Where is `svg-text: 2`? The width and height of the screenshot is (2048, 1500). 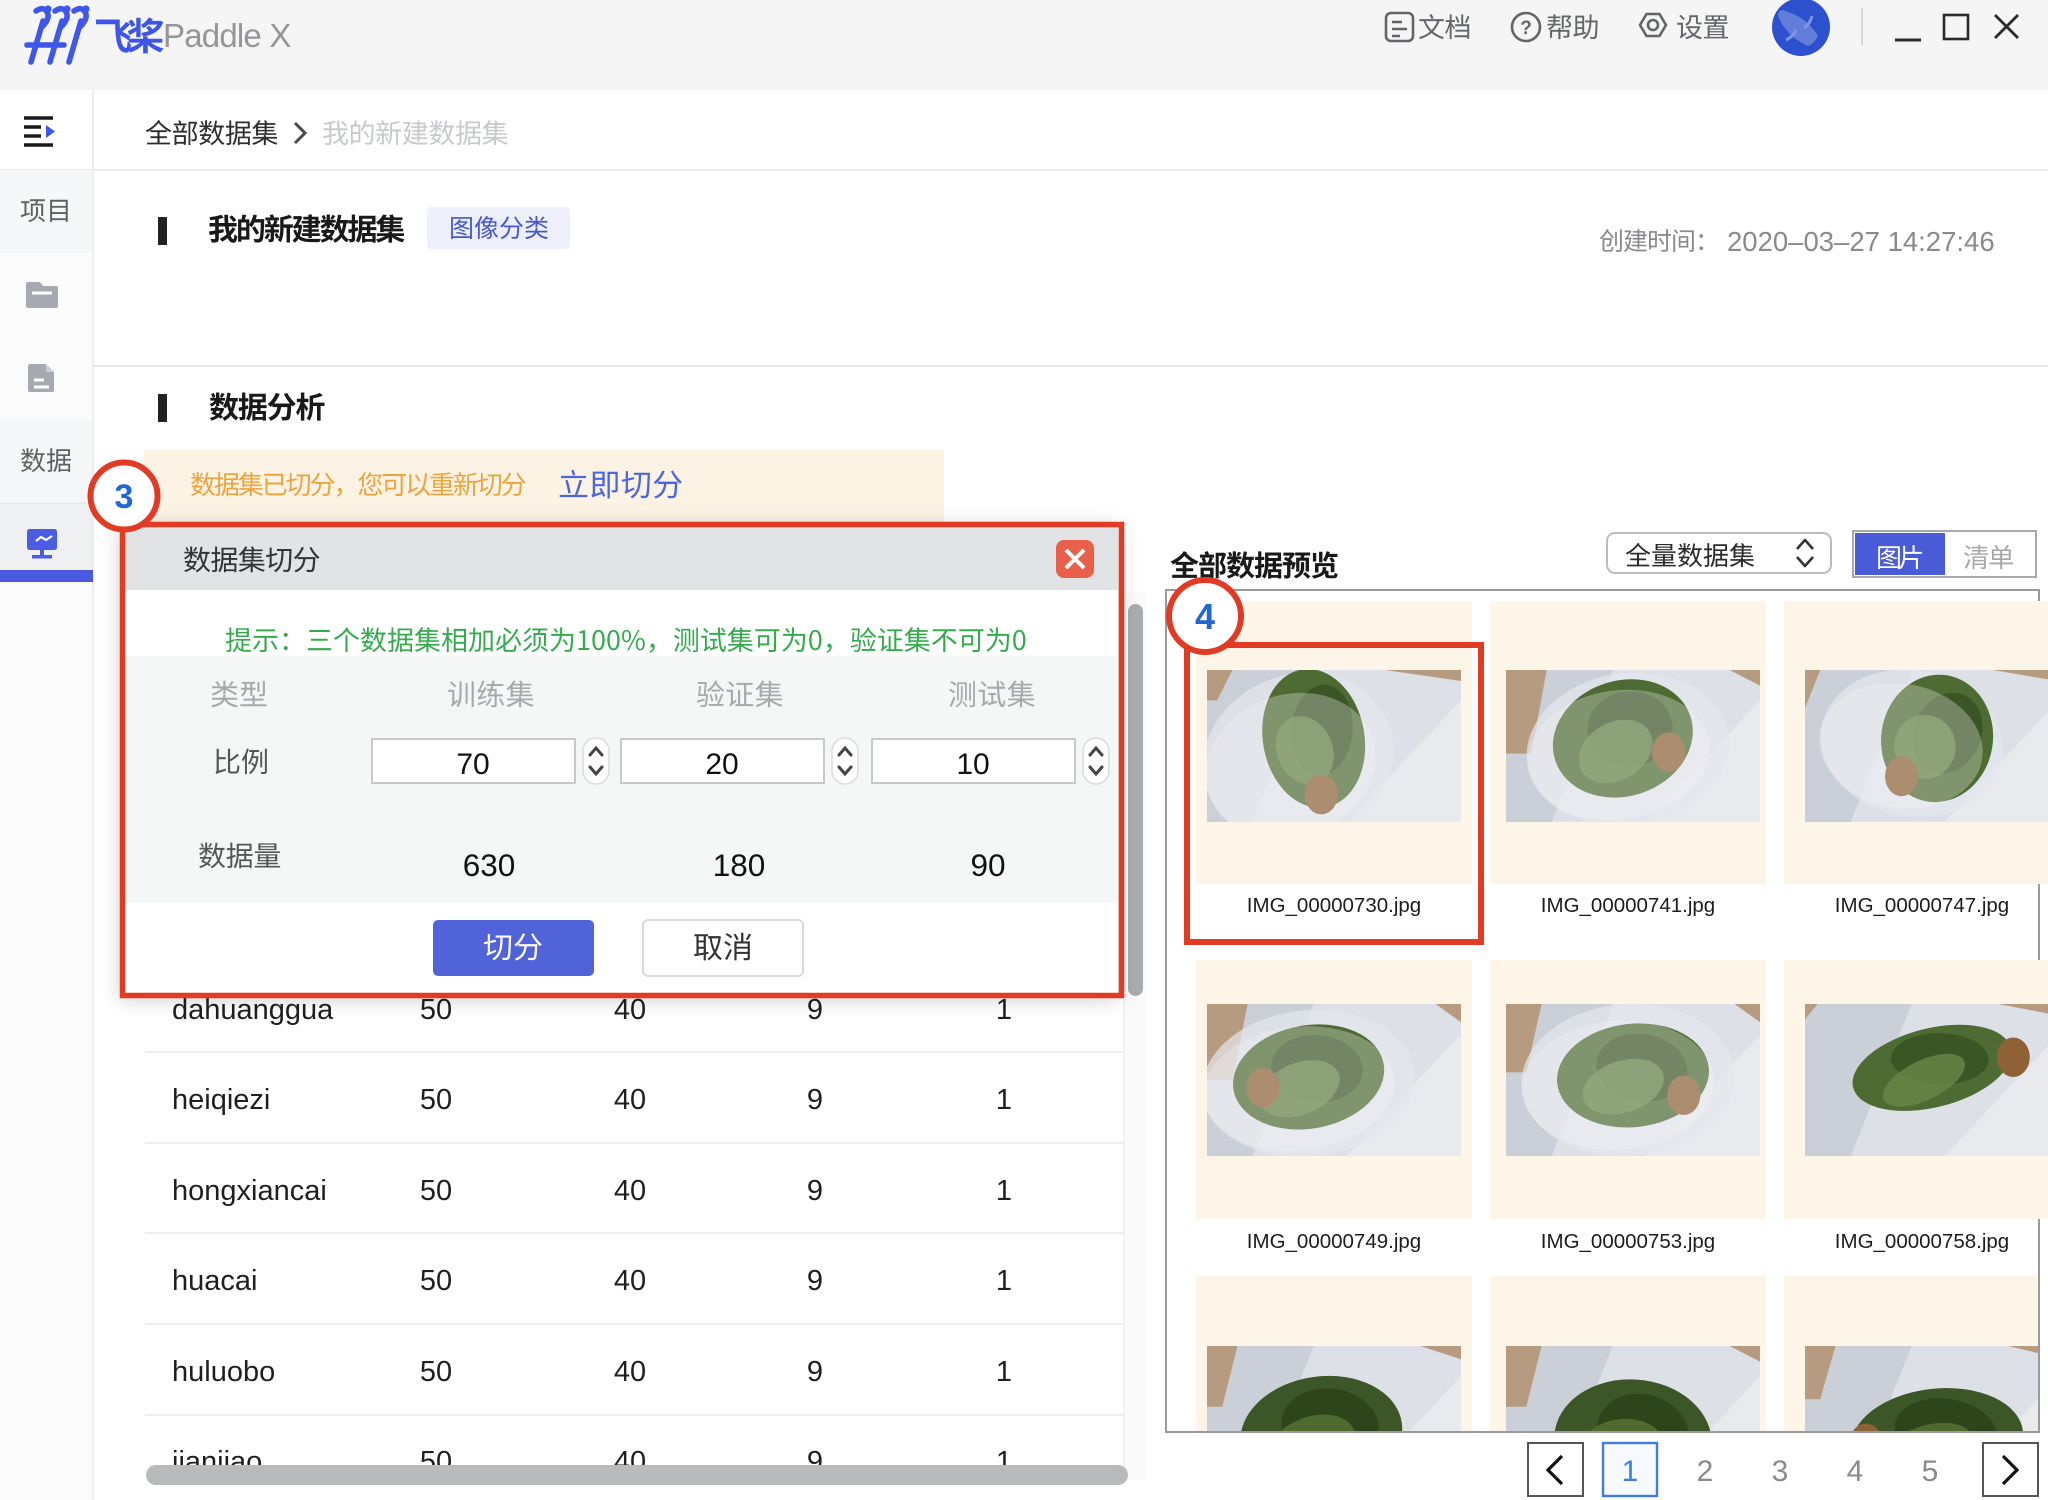
svg-text: 2 is located at coordinates (1705, 1471).